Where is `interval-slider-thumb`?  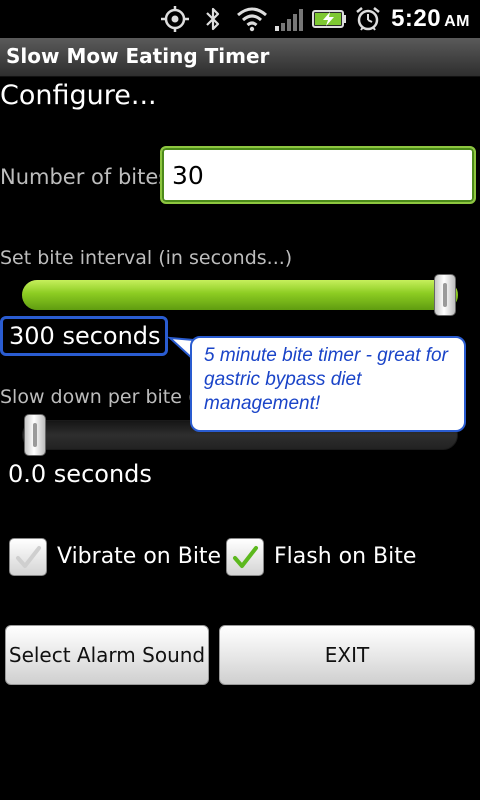 interval-slider-thumb is located at coordinates (445, 295).